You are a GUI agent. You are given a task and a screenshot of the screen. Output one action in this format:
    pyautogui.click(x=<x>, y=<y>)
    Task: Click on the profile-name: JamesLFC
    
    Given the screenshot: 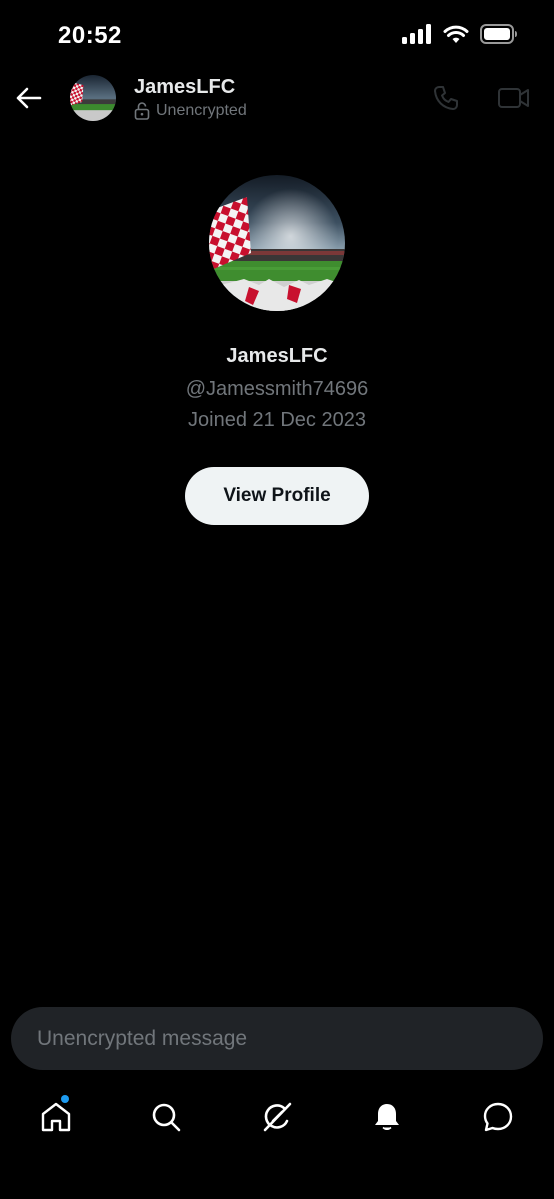 What is the action you would take?
    pyautogui.click(x=277, y=356)
    